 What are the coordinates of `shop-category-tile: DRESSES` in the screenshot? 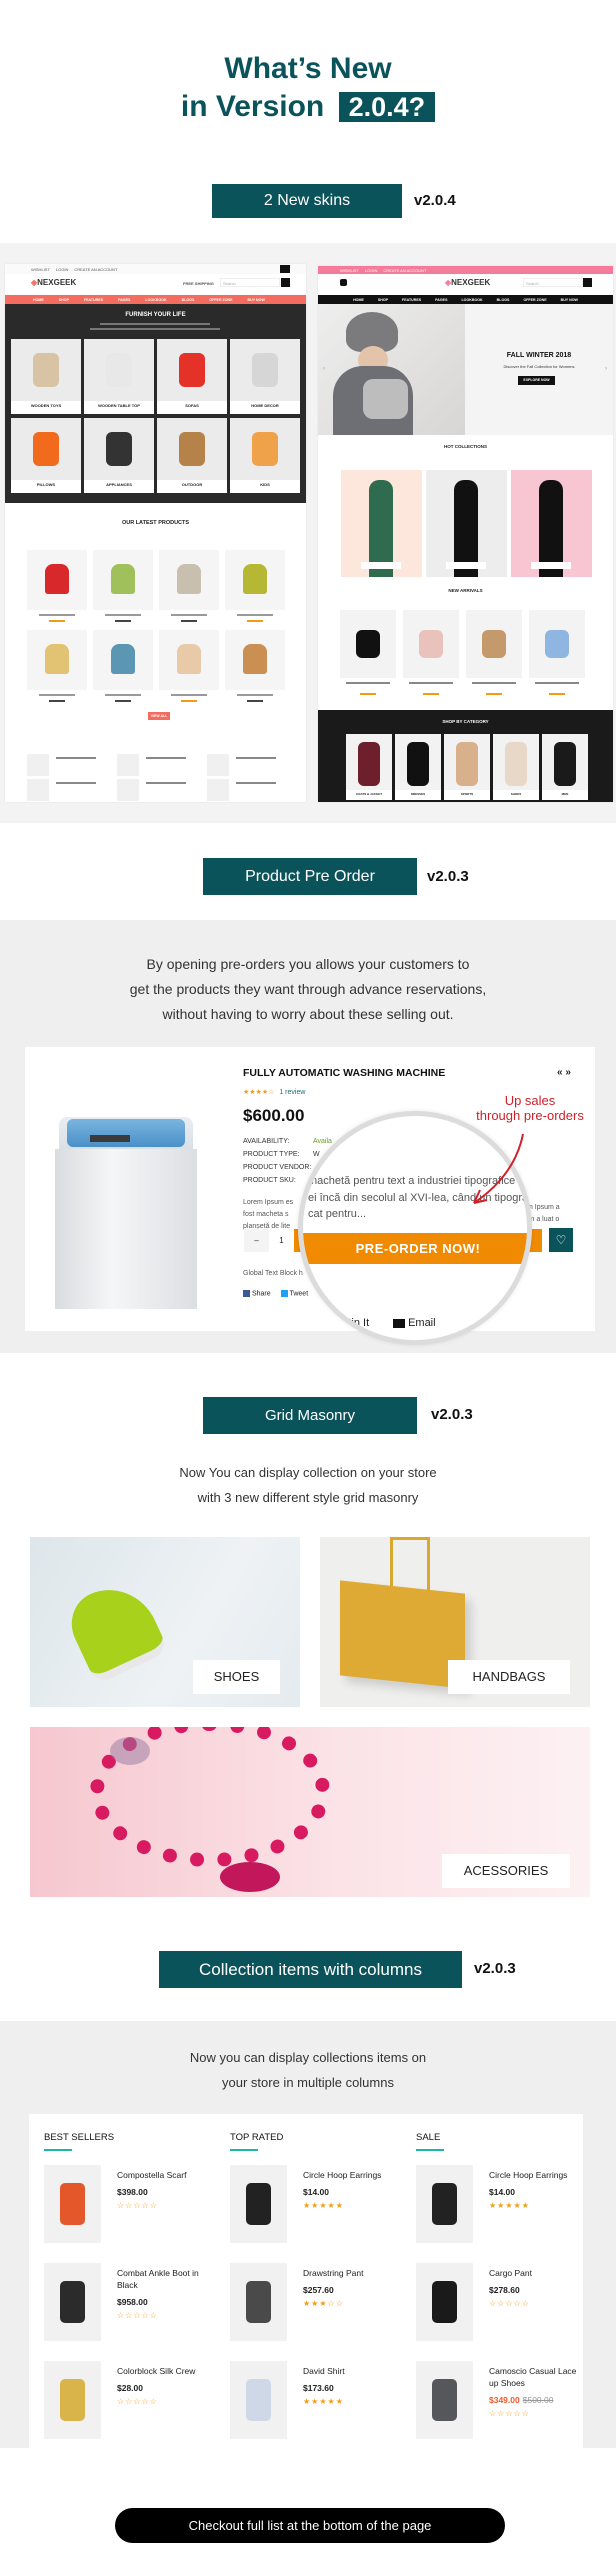 It's located at (418, 767).